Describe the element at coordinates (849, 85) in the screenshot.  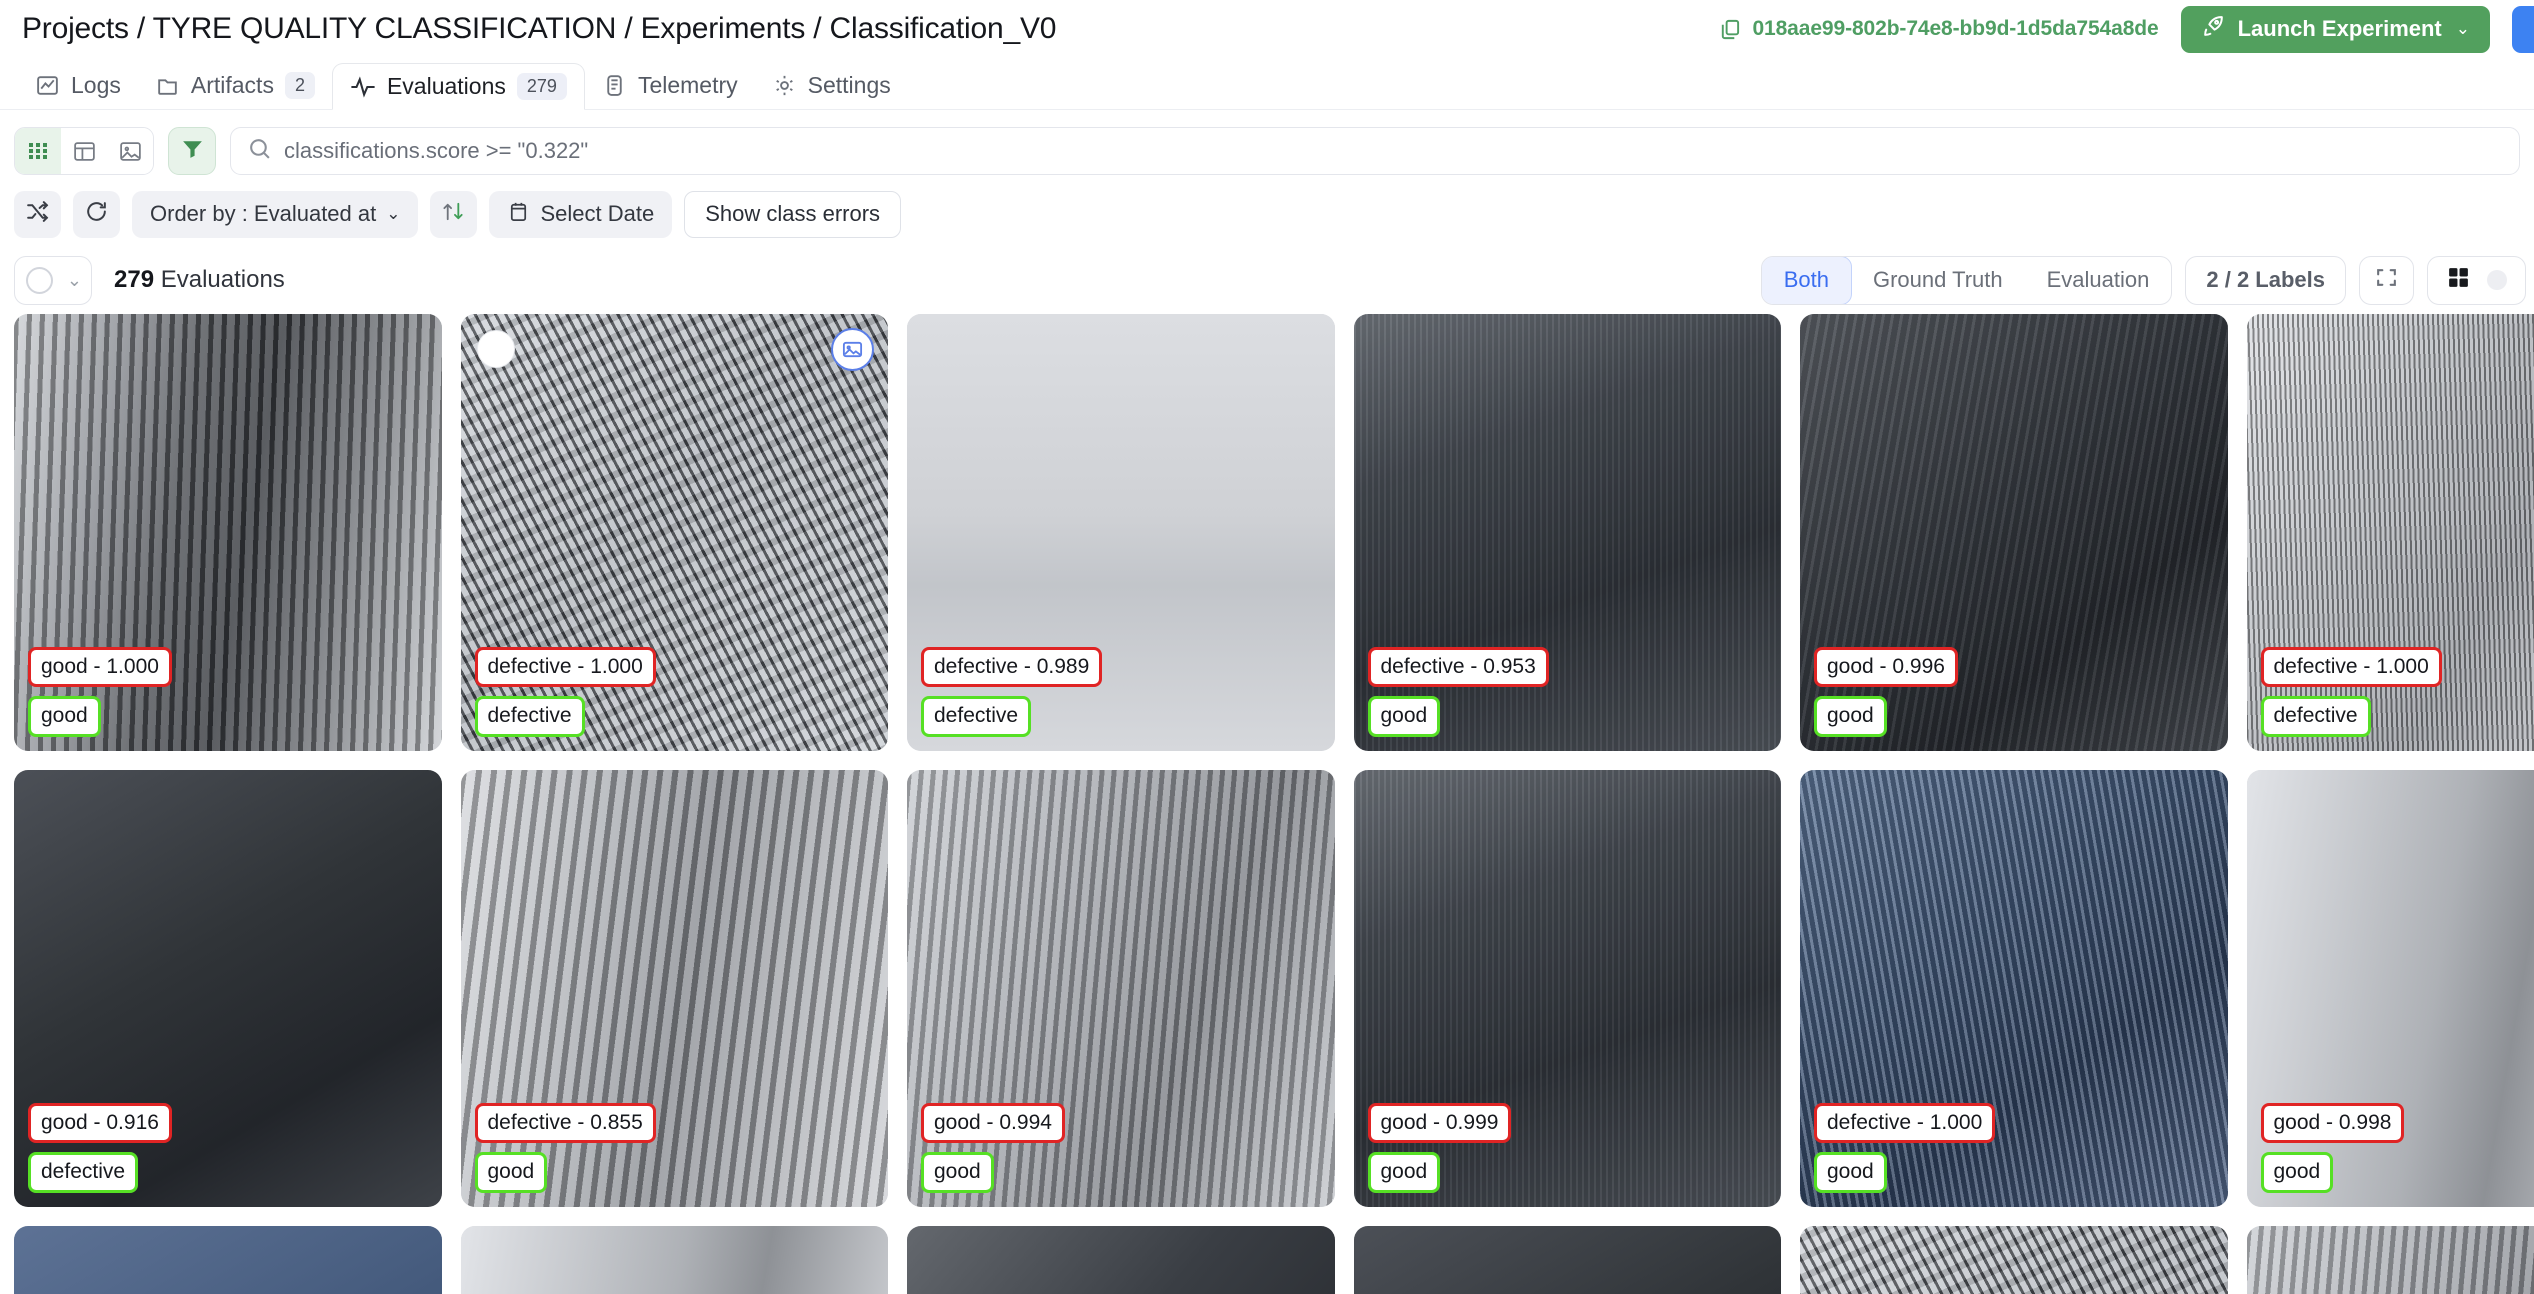
I see `tab-label: Settings` at that location.